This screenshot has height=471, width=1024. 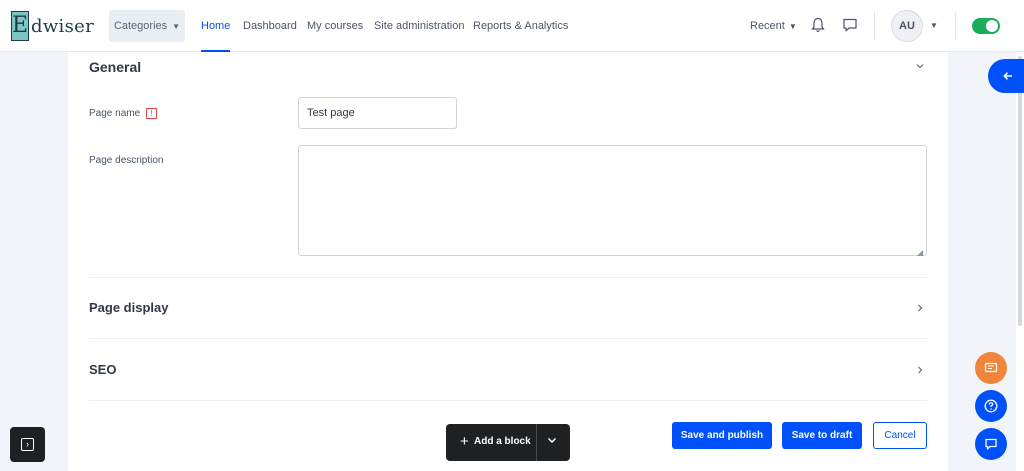 I want to click on section-page-display-title: Page display, so click(x=128, y=307).